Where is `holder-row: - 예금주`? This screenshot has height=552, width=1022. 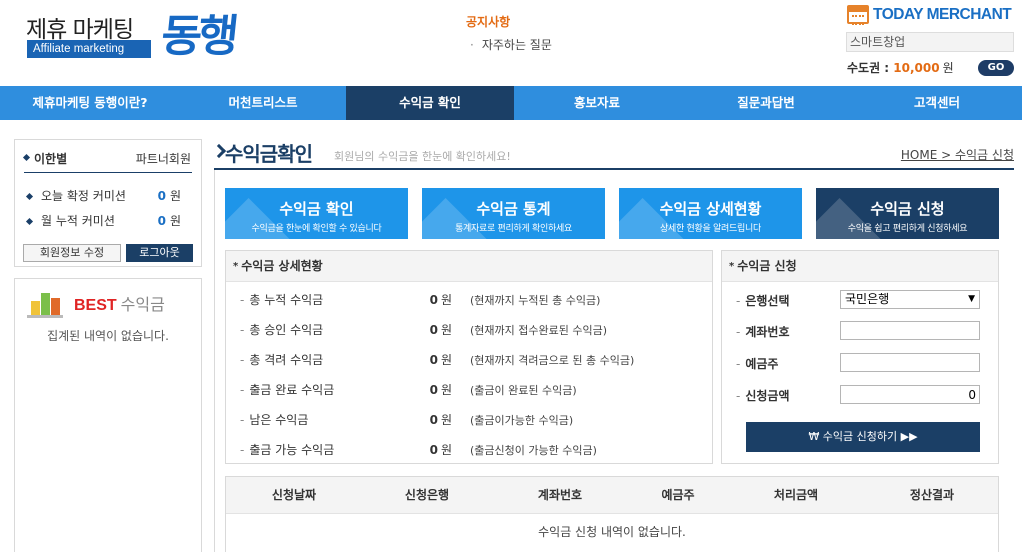 holder-row: - 예금주 is located at coordinates (860, 363).